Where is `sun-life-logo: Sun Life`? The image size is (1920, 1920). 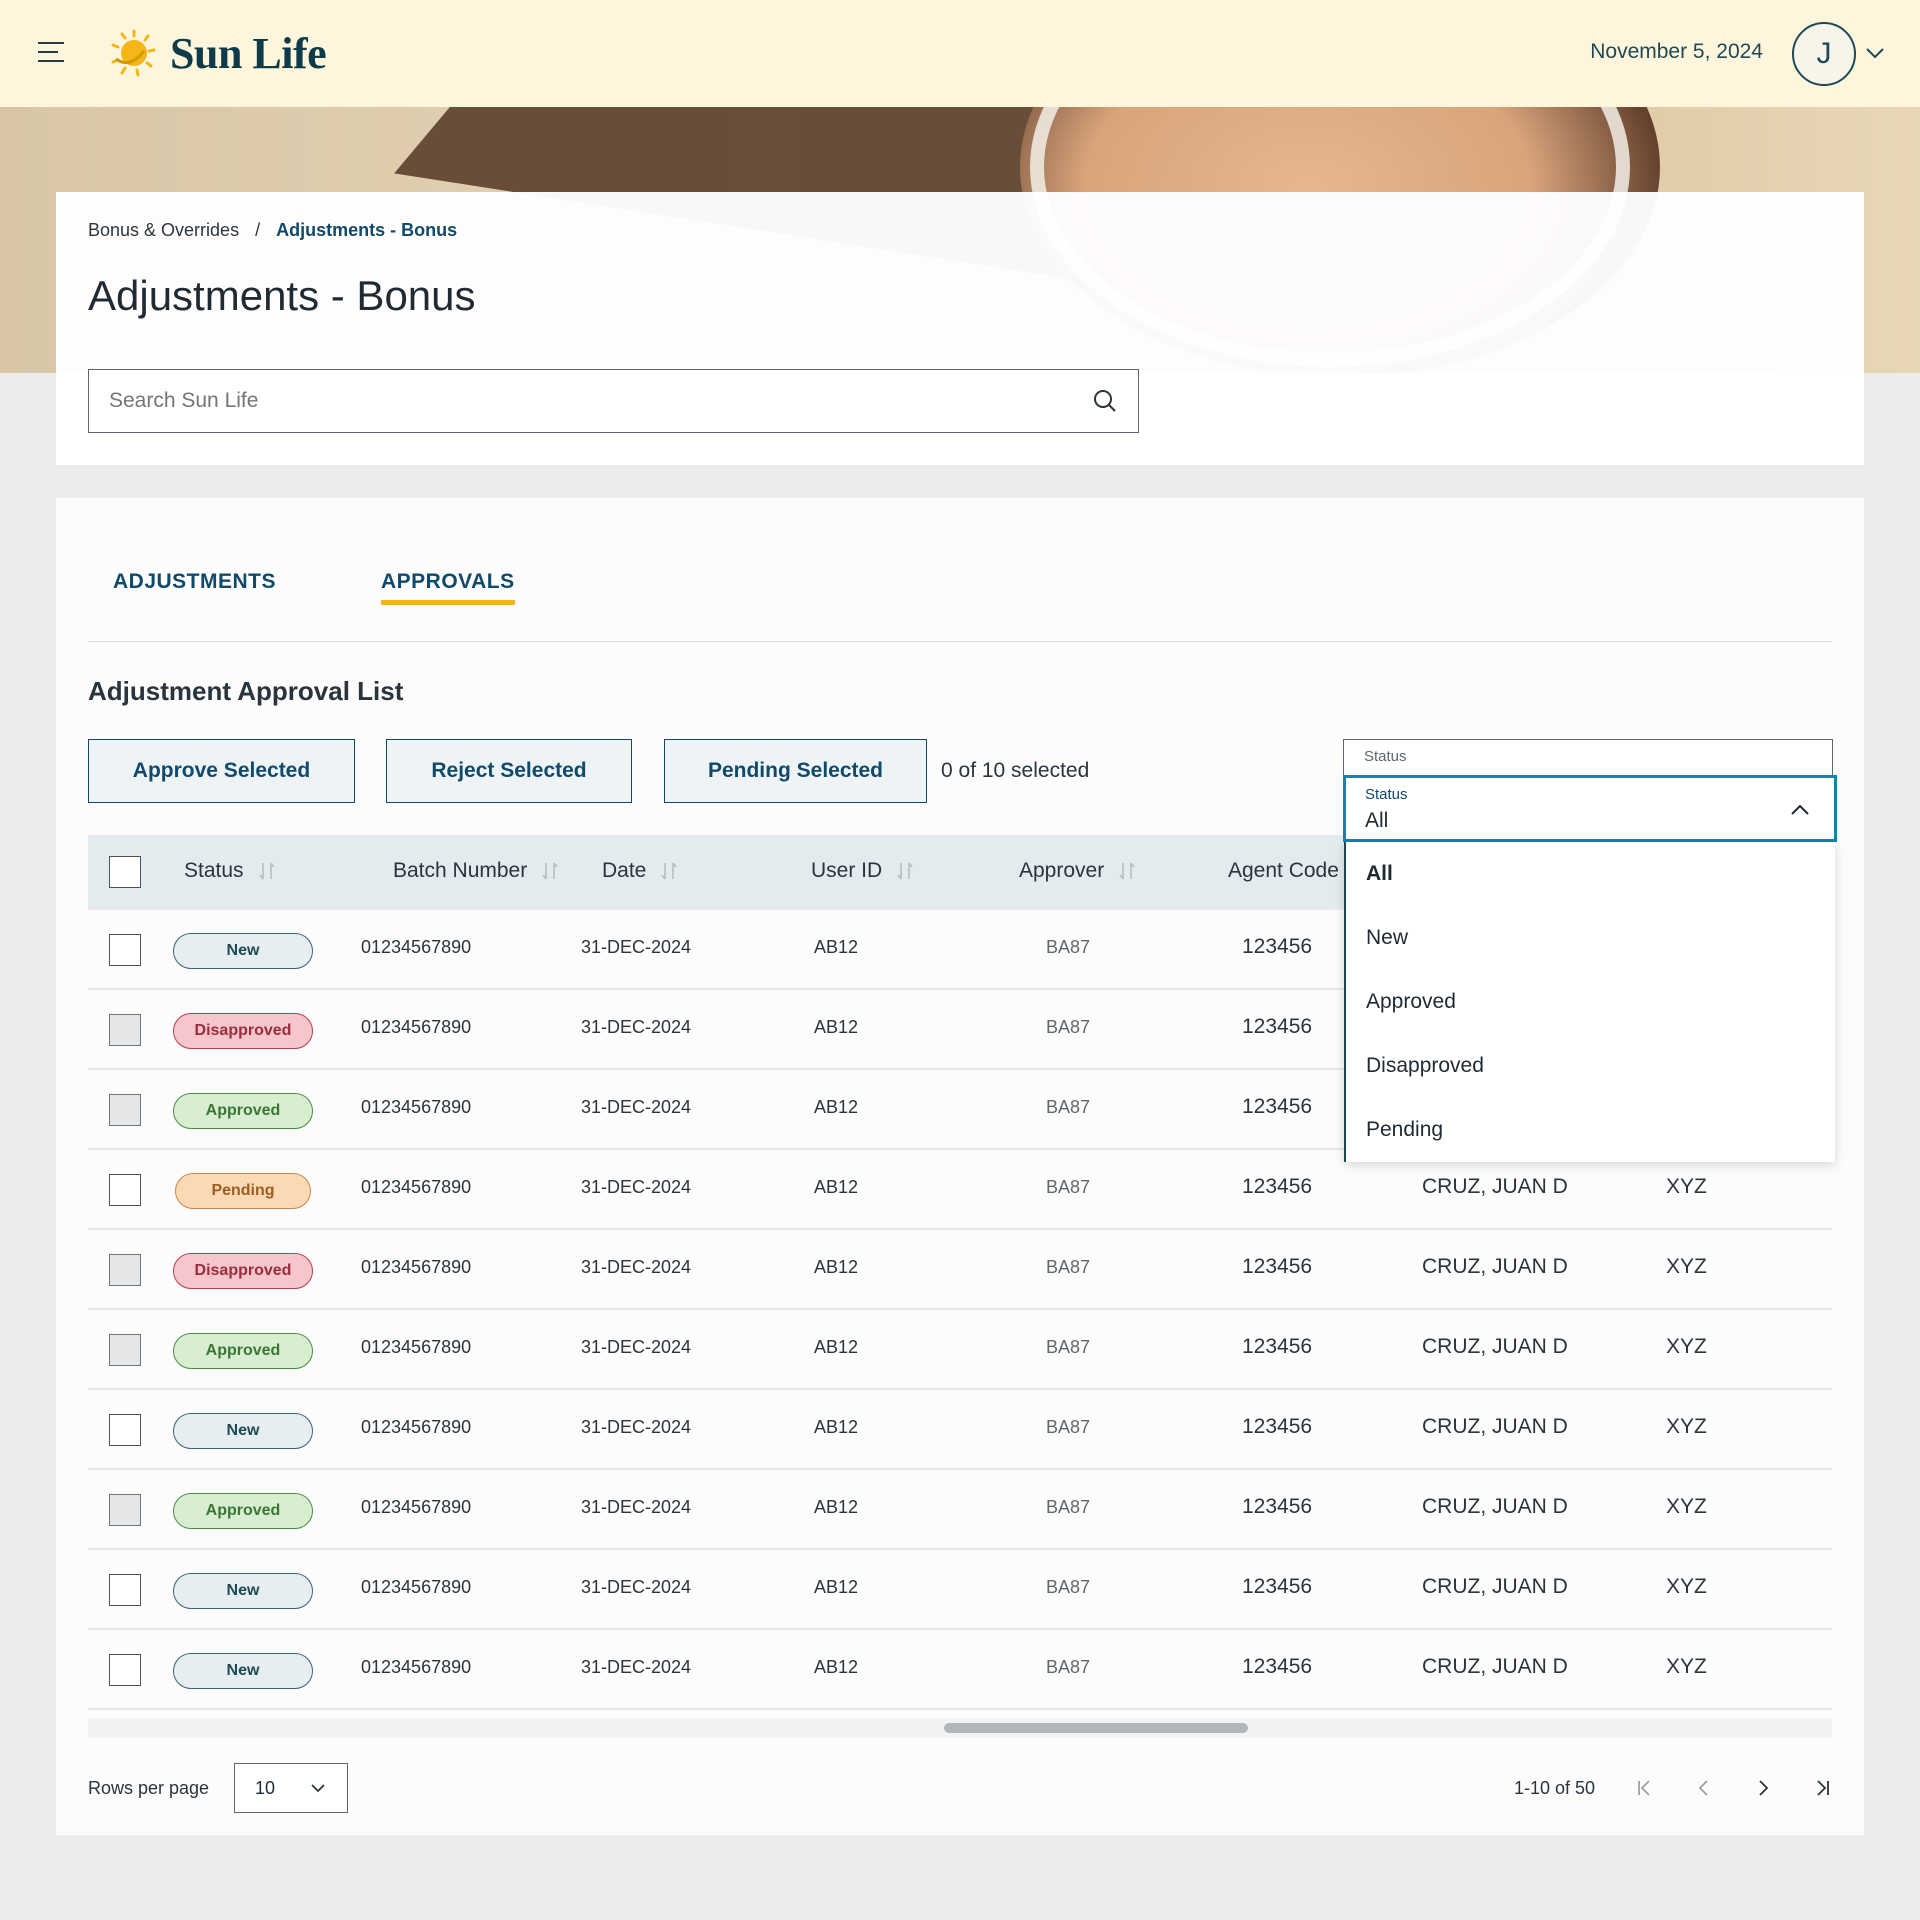 sun-life-logo: Sun Life is located at coordinates (215, 53).